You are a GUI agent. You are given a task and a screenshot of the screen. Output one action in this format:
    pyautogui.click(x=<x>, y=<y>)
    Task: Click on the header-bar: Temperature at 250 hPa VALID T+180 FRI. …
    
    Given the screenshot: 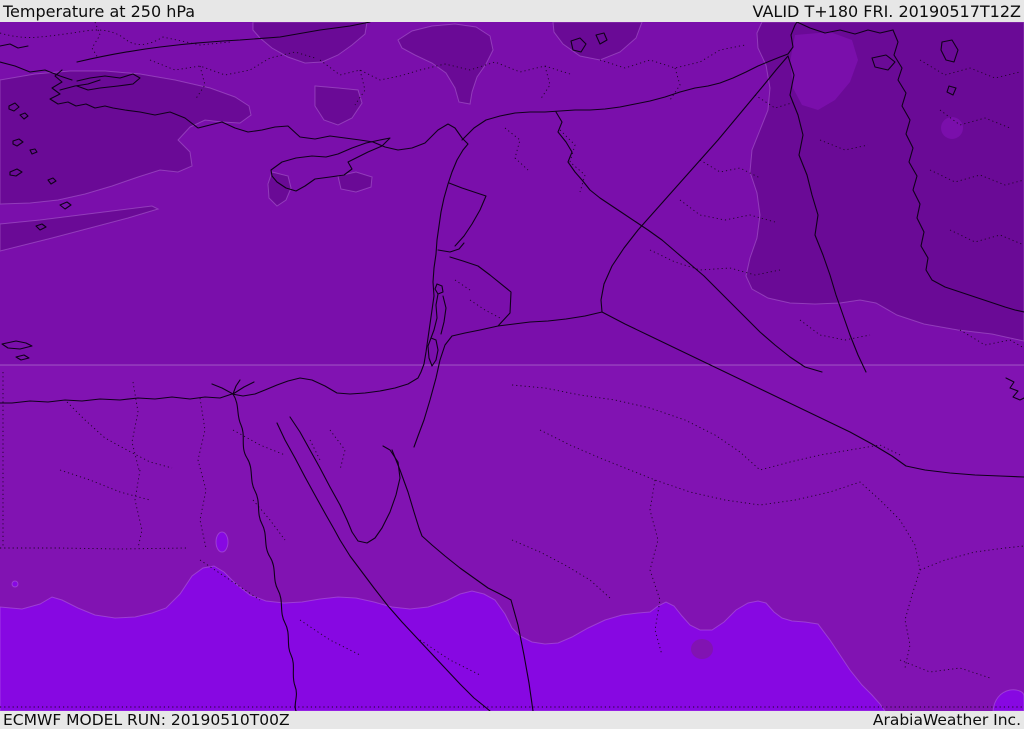 What is the action you would take?
    pyautogui.click(x=512, y=11)
    